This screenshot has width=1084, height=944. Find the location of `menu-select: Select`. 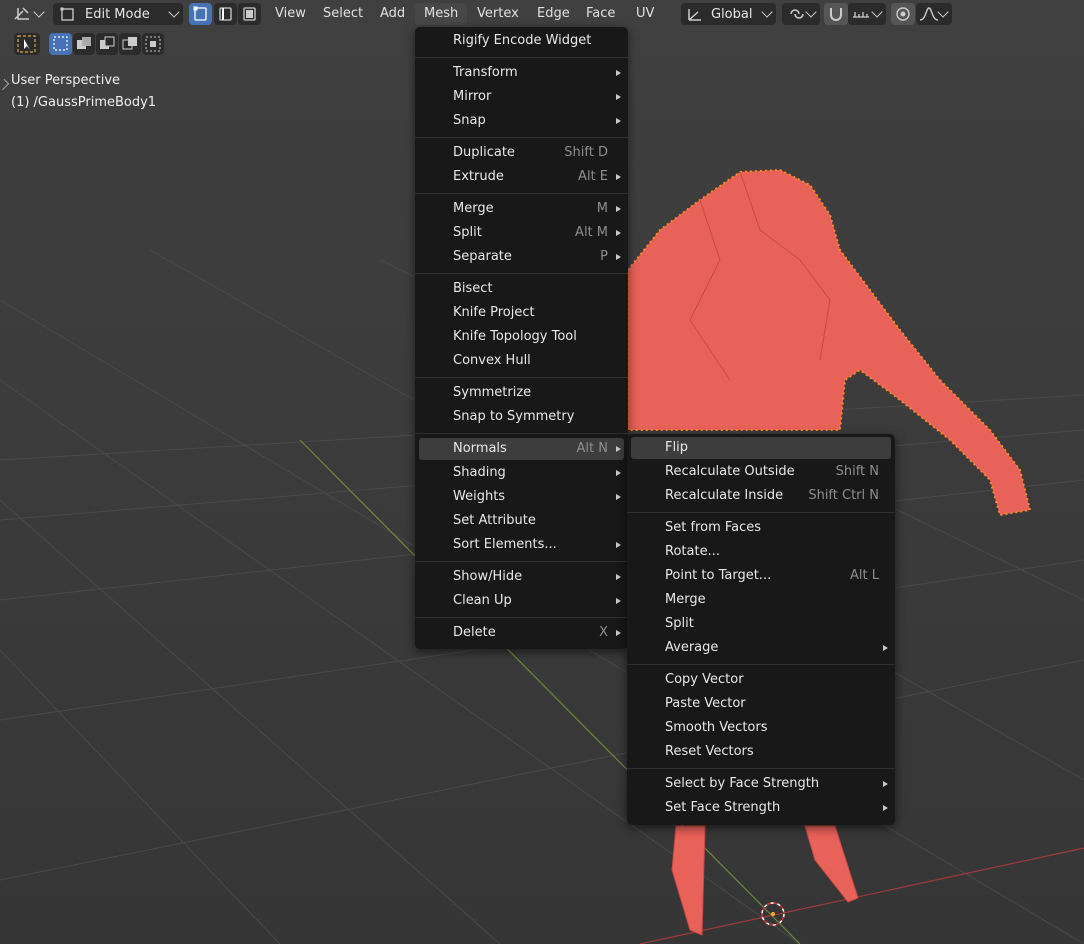

menu-select: Select is located at coordinates (343, 14).